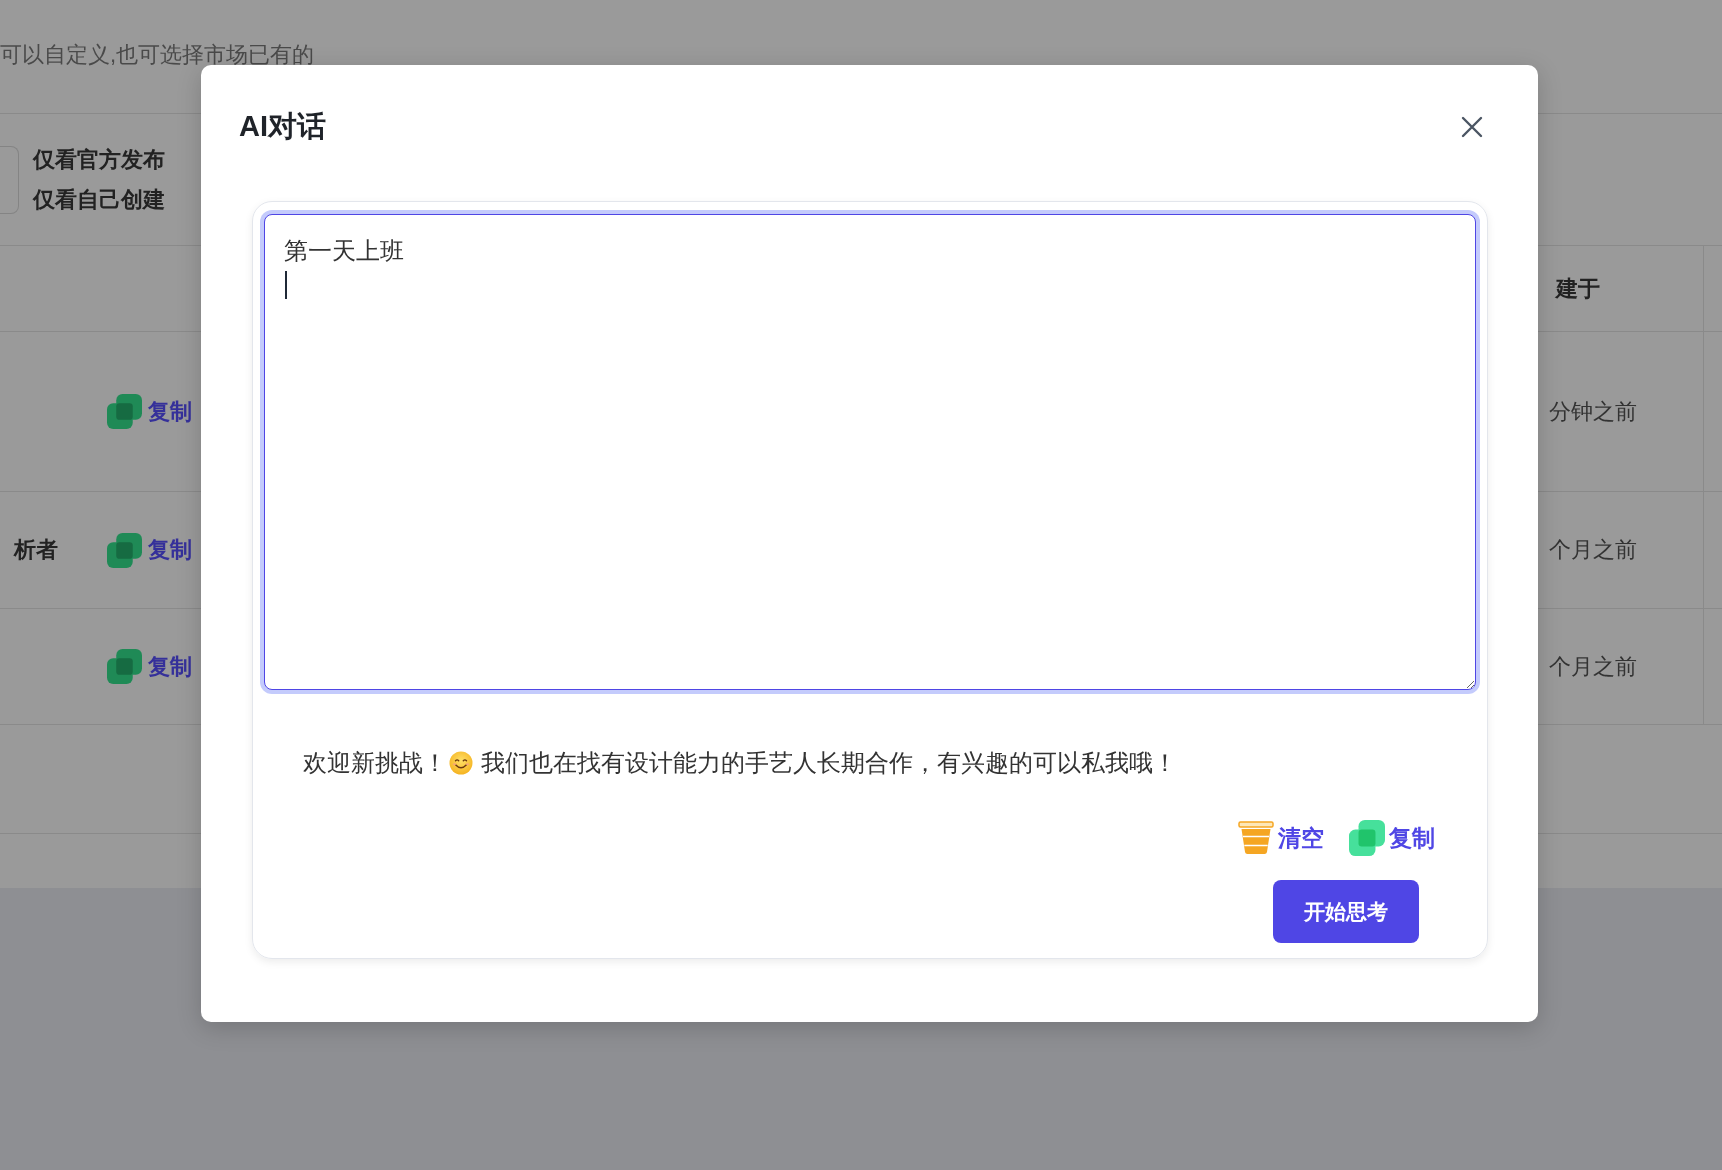  I want to click on text-caret, so click(286, 285).